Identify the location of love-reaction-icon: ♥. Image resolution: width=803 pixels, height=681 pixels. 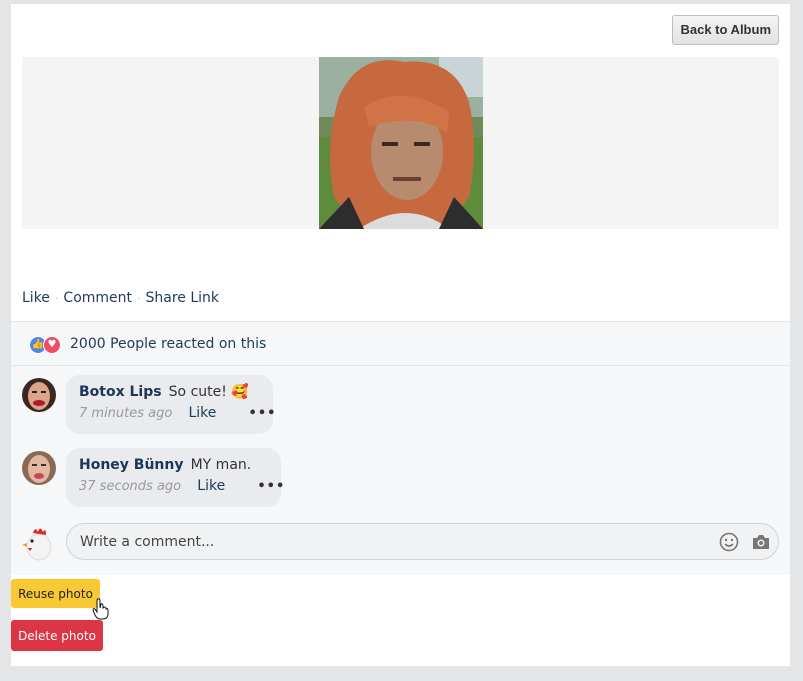
(52, 345).